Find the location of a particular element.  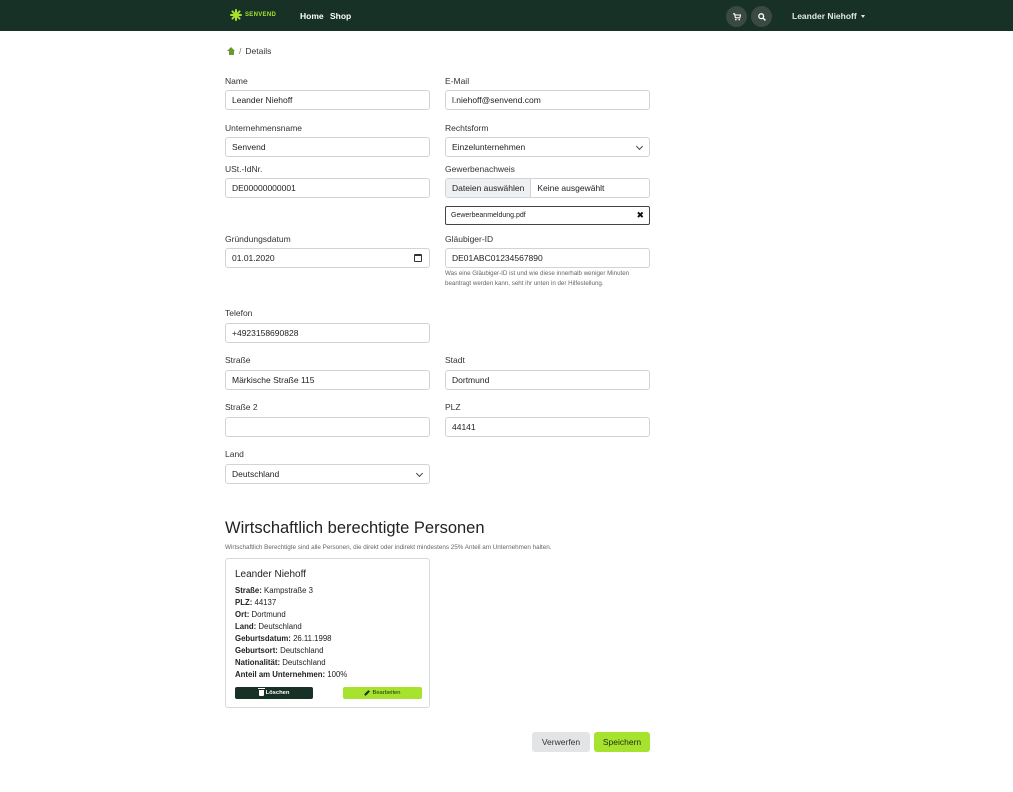

founding-date-label: Gründungsdatum is located at coordinates (258, 239).